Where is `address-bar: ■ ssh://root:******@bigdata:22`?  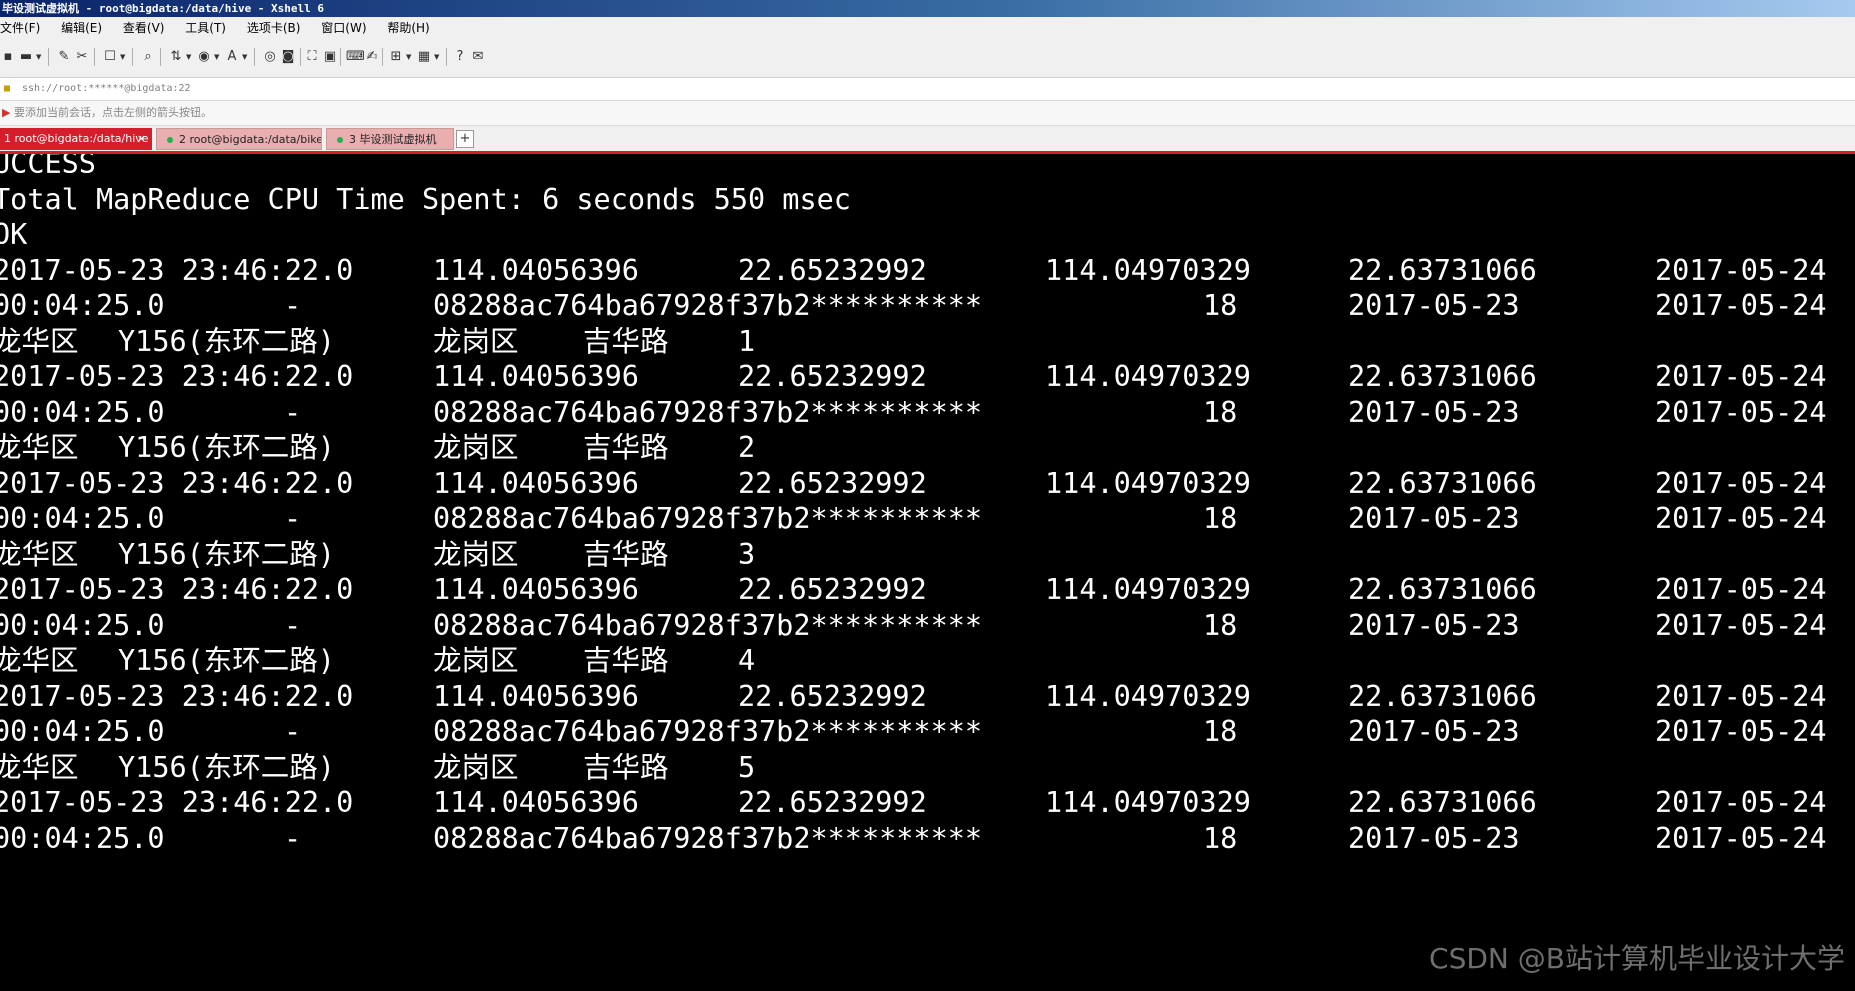 address-bar: ■ ssh://root:******@bigdata:22 is located at coordinates (927, 89).